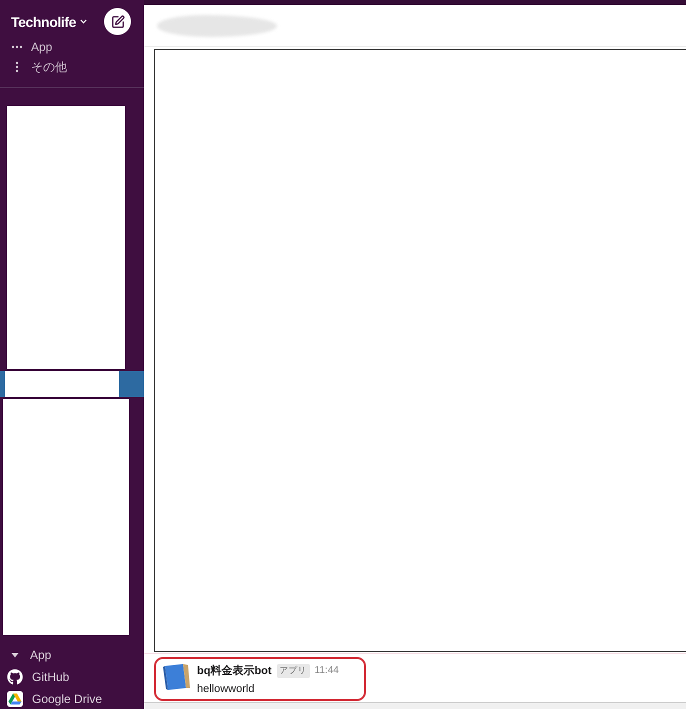  Describe the element at coordinates (225, 689) in the screenshot. I see `message-text: hellowworld` at that location.